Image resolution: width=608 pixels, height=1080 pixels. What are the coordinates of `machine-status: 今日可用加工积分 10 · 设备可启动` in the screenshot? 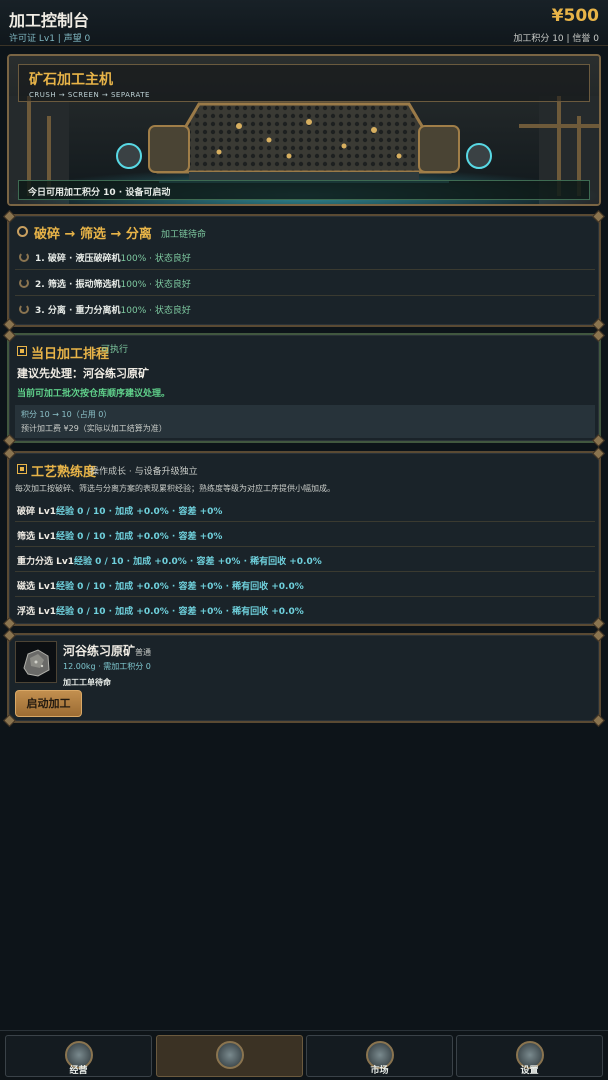 It's located at (304, 190).